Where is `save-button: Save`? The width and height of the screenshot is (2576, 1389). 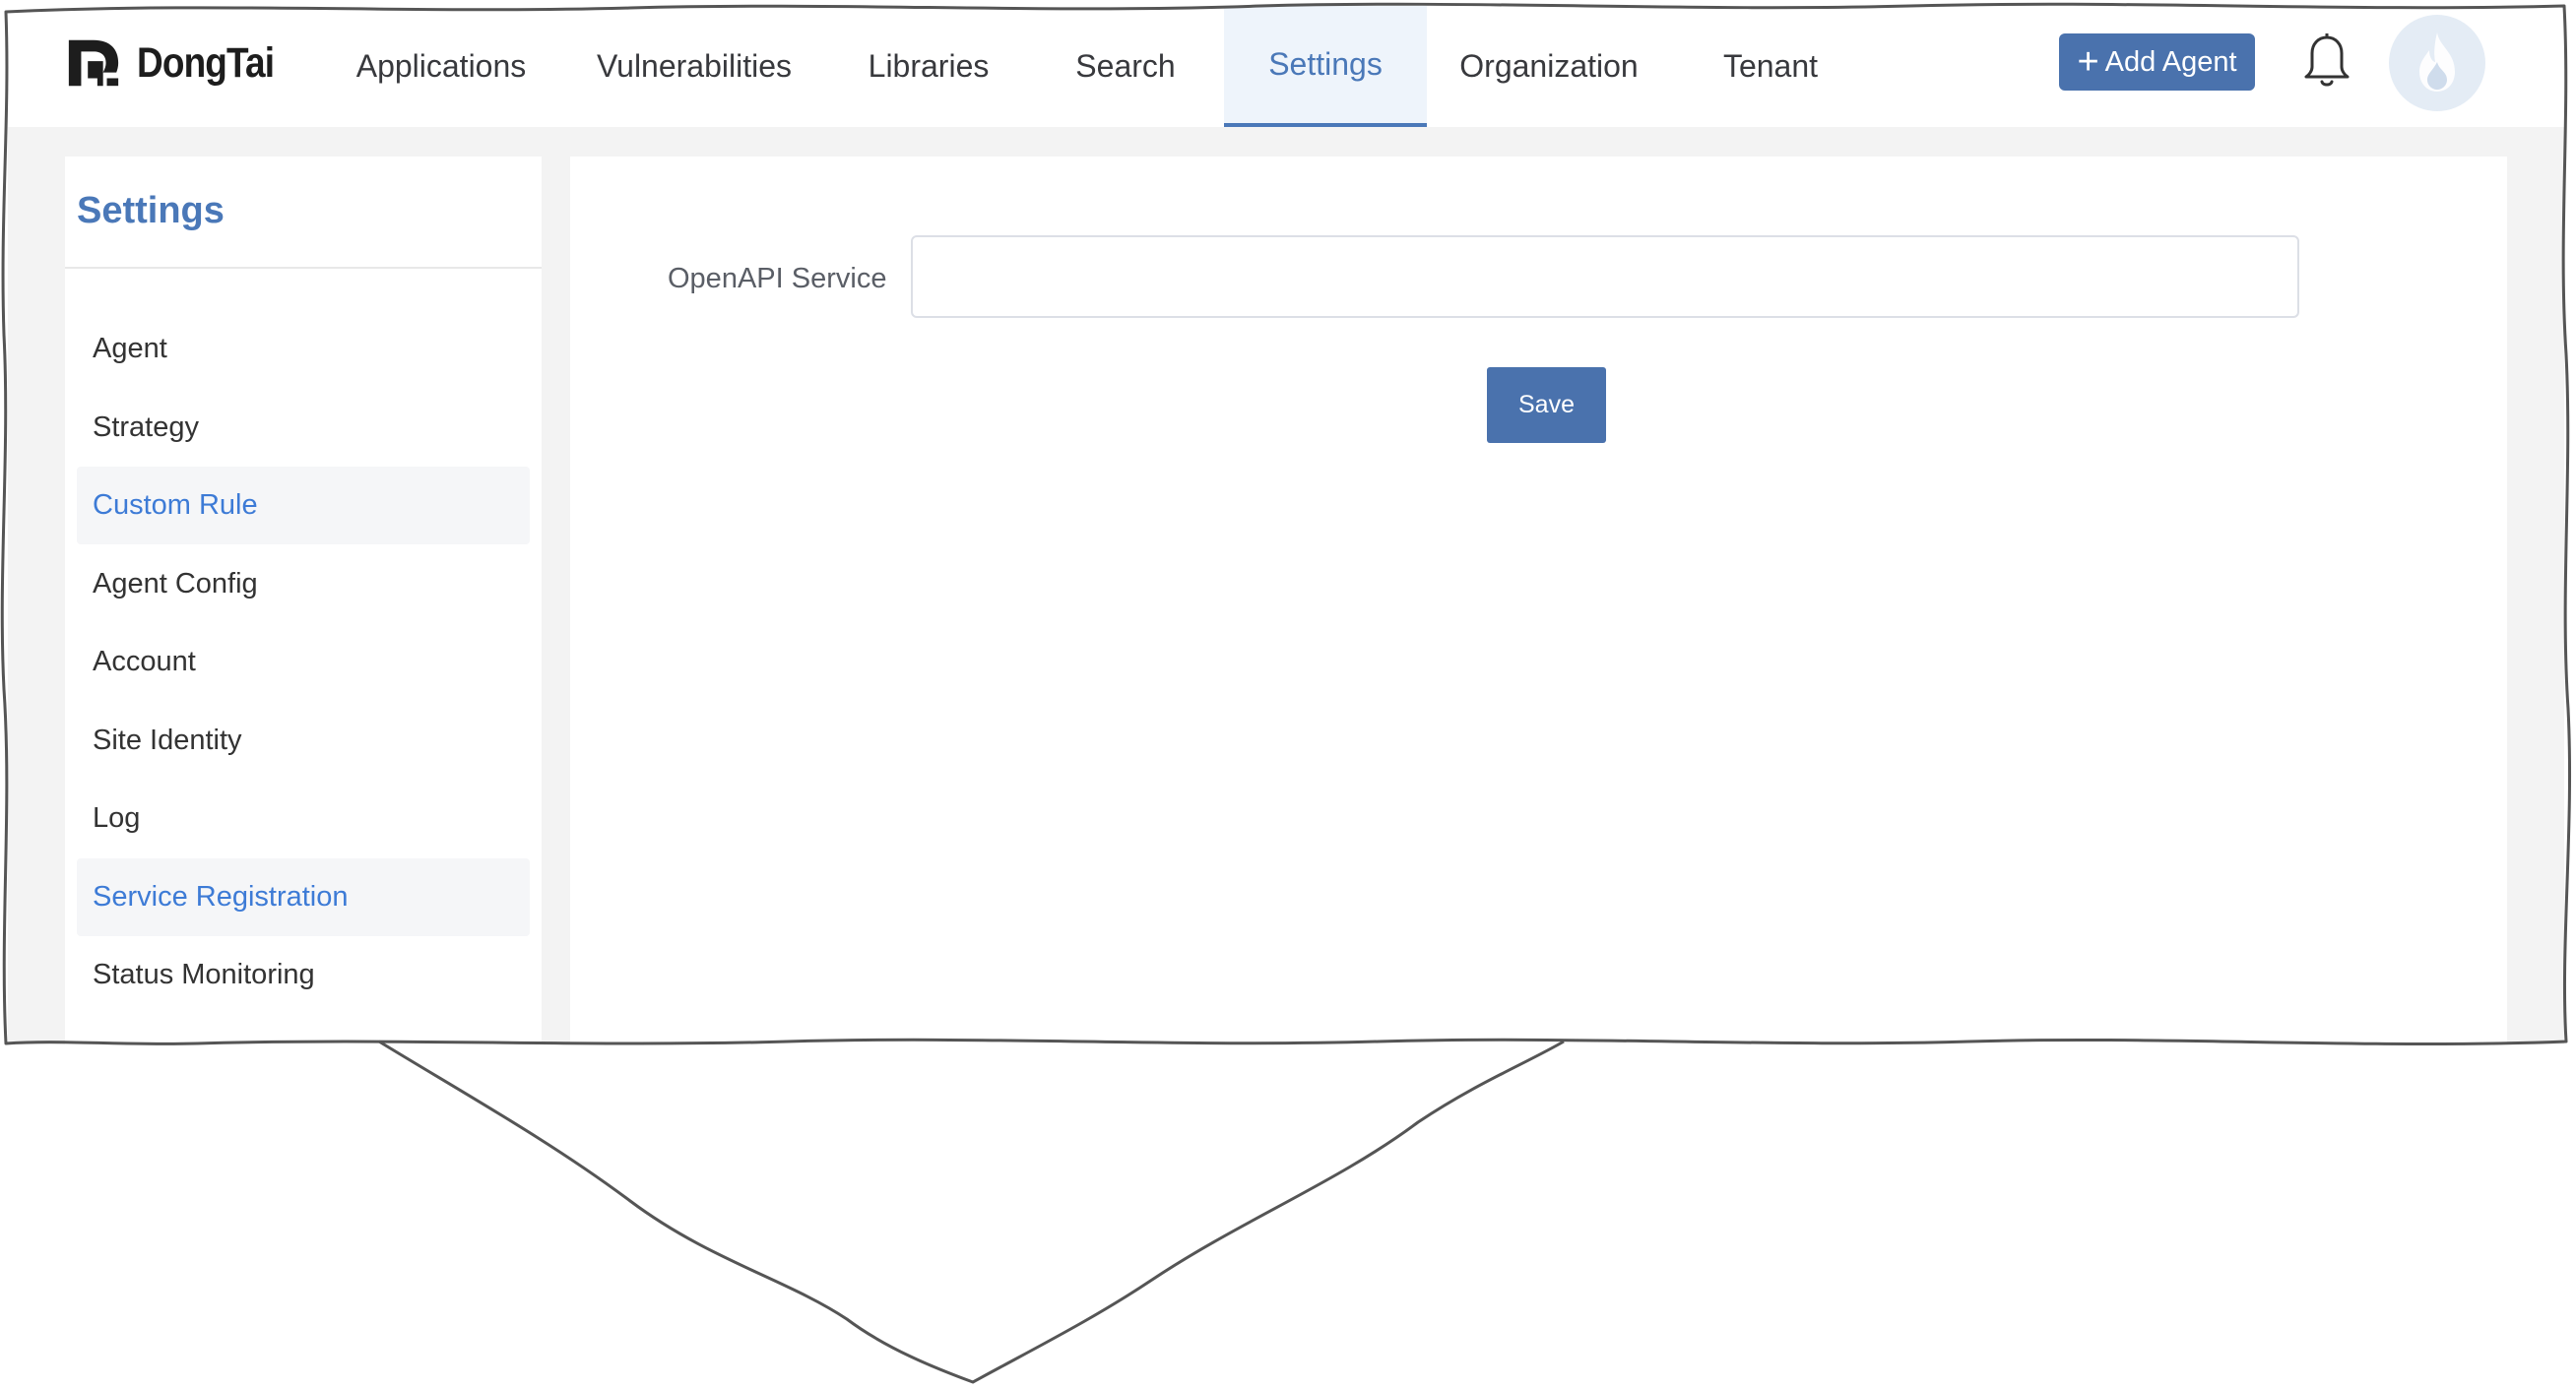
save-button: Save is located at coordinates (1546, 405).